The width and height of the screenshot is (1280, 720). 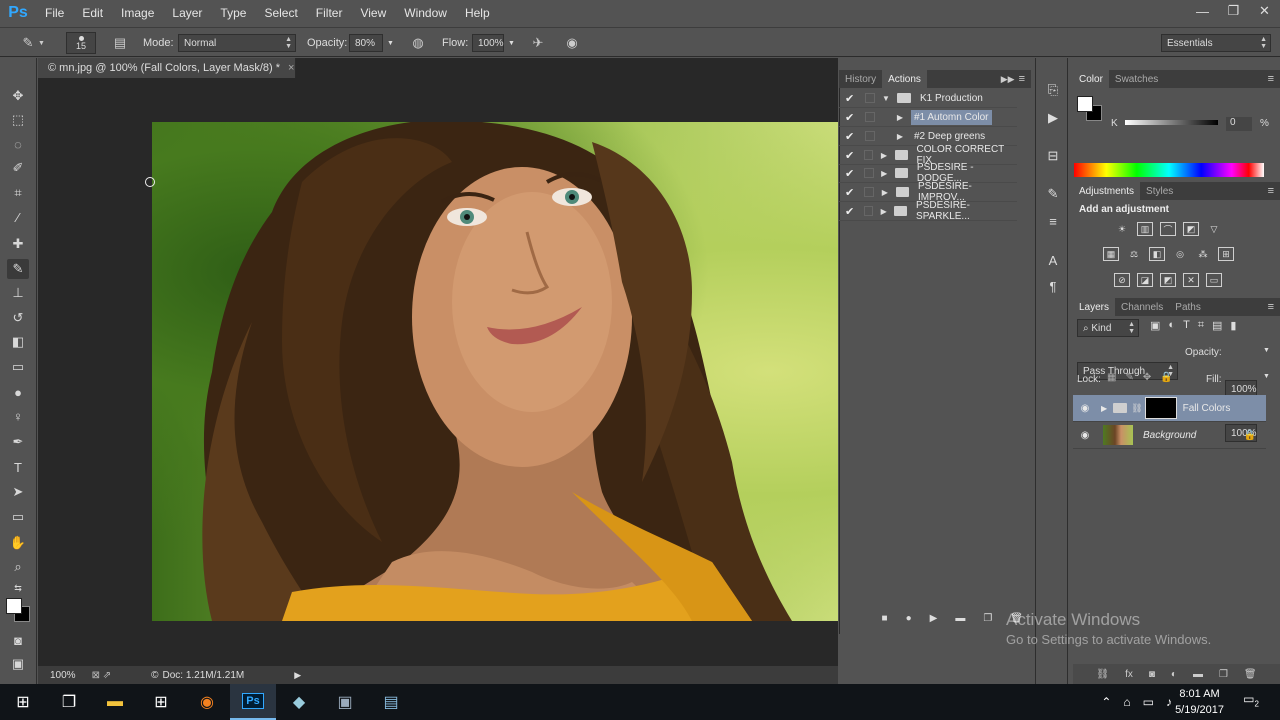 I want to click on layer-row: ◉ ▶ ⛓ Fall Colors, so click(x=1169, y=408).